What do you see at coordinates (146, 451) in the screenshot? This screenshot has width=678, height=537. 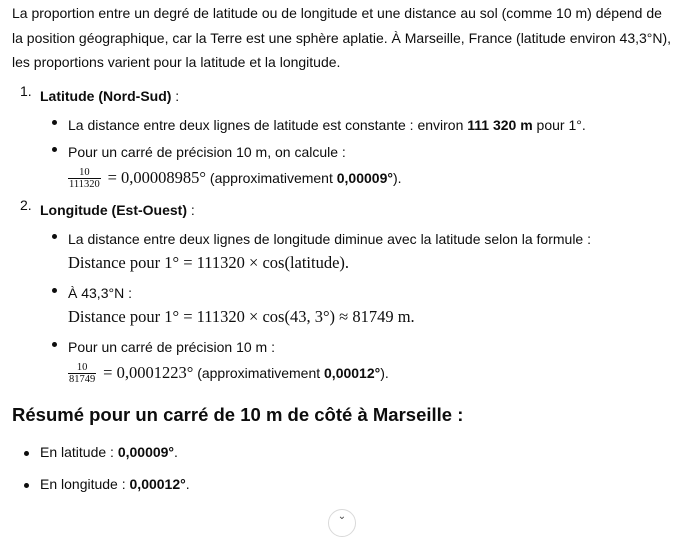 I see `item-bold: 0,00009°` at bounding box center [146, 451].